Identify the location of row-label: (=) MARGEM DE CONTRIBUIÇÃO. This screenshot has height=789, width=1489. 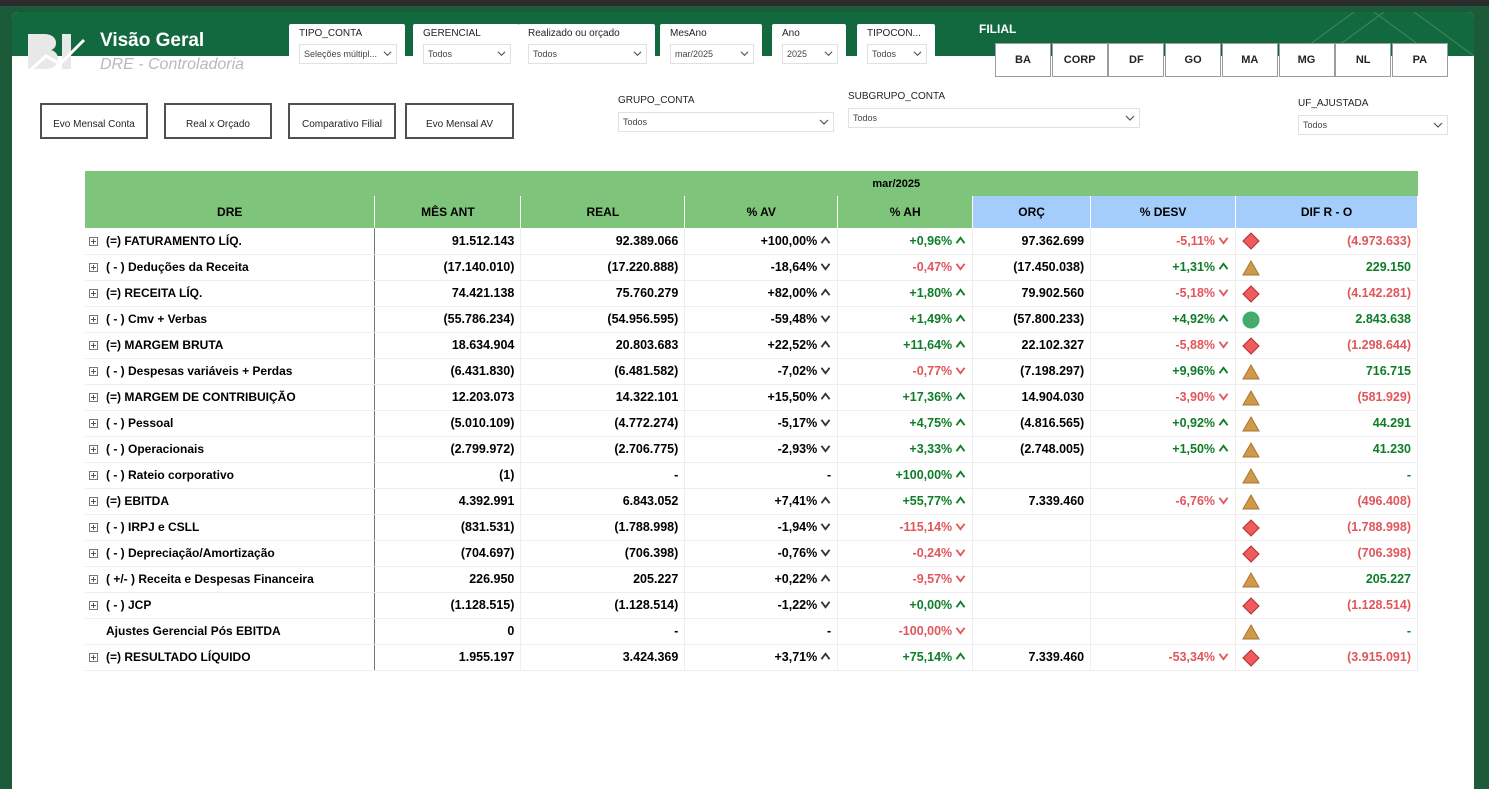
(230, 397).